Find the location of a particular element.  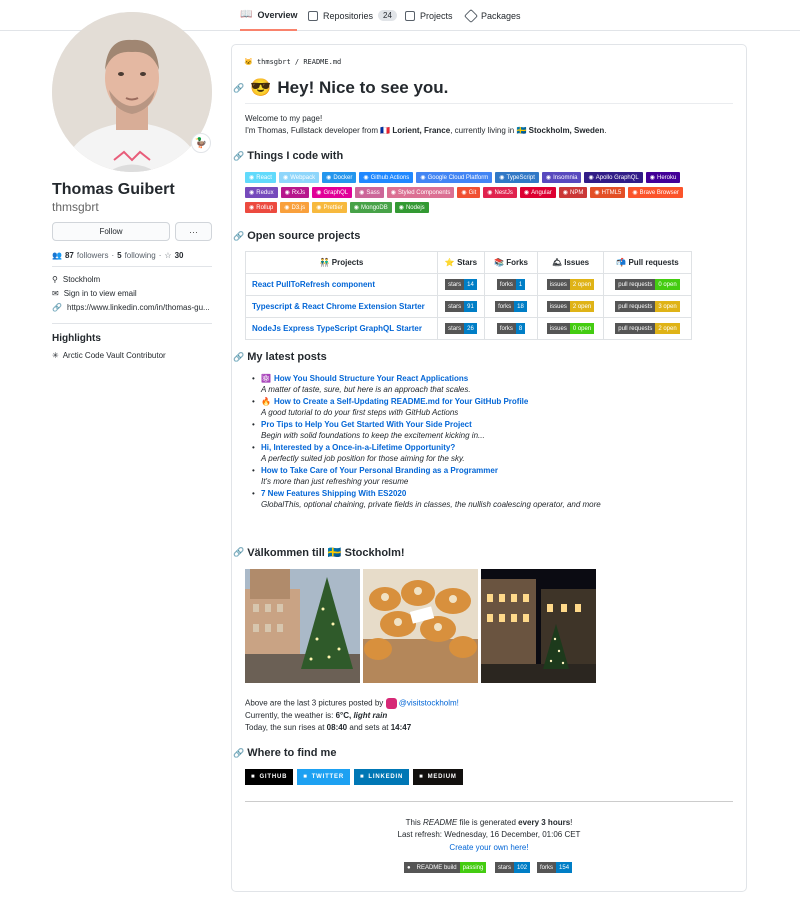

social-github-button: ■ GITHUB is located at coordinates (269, 777).